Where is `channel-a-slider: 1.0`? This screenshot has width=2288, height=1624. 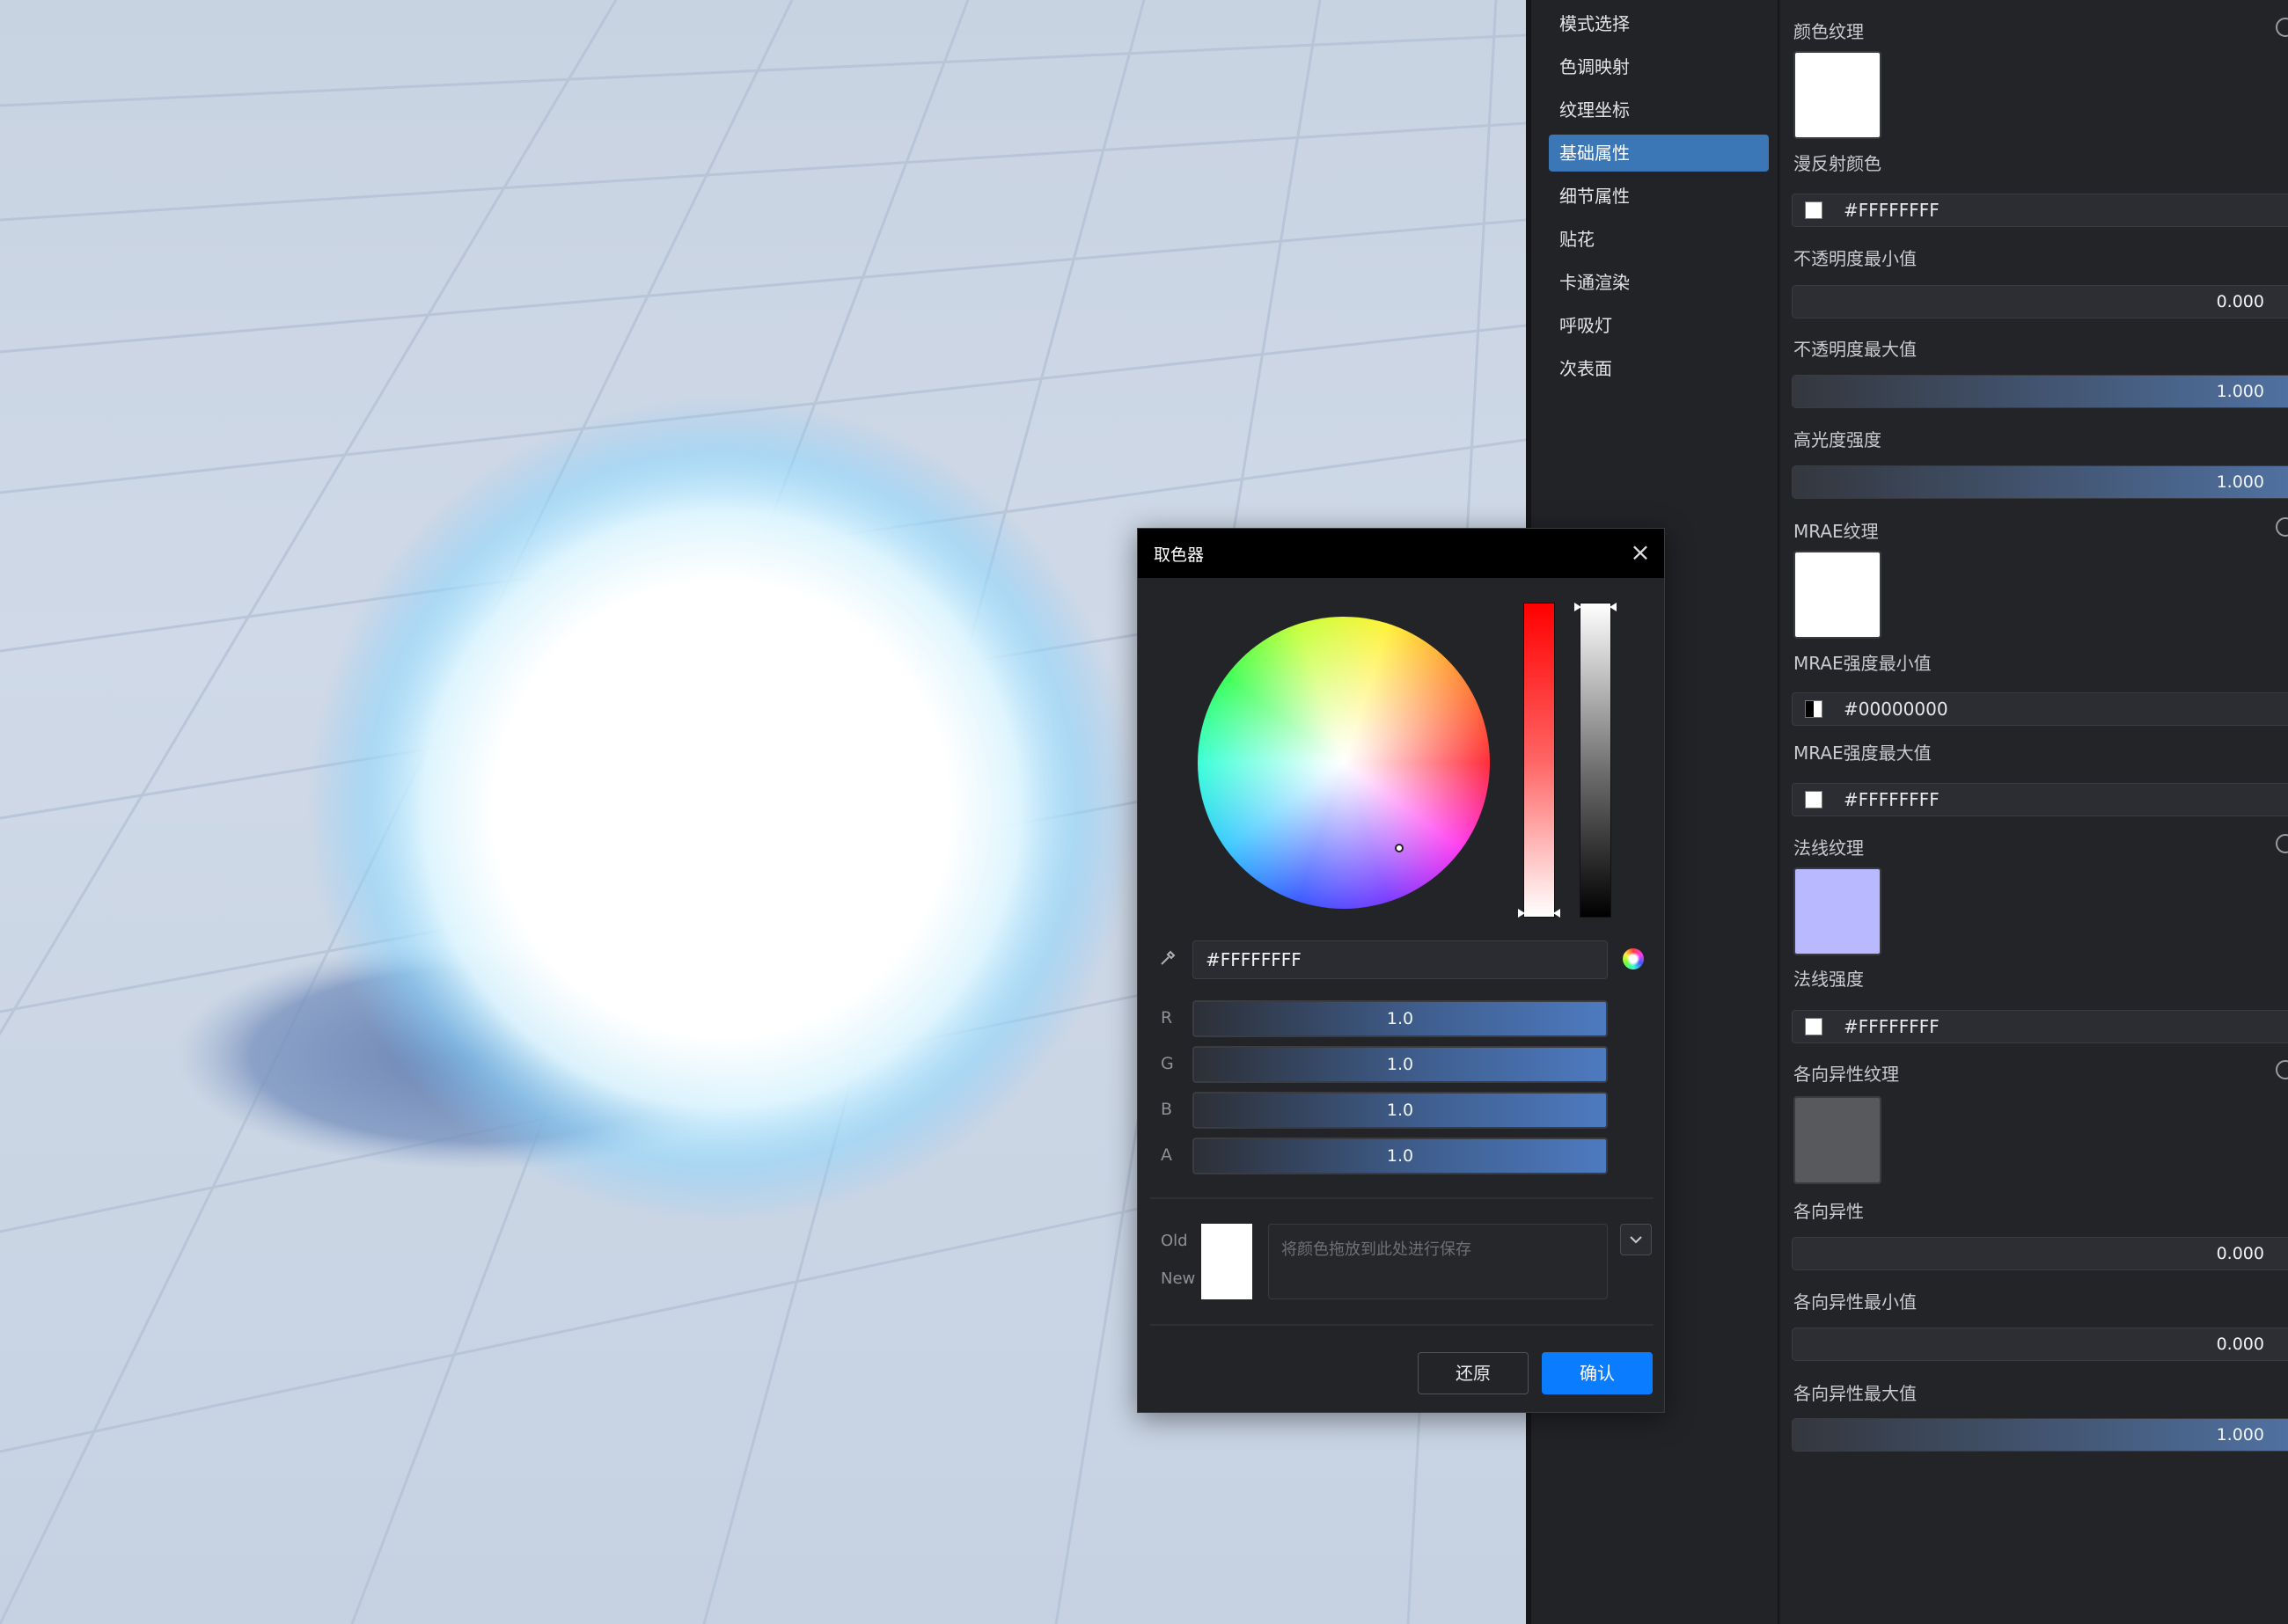
channel-a-slider: 1.0 is located at coordinates (1400, 1156).